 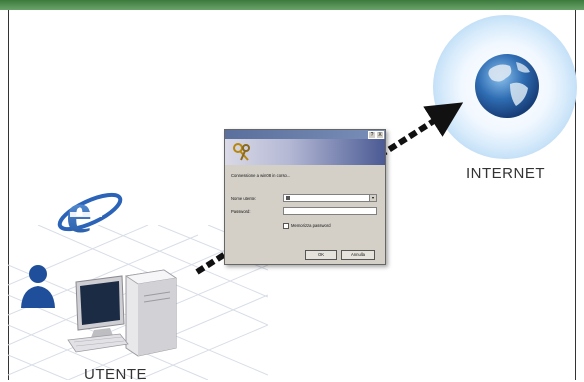 I want to click on keys-icon, so click(x=241, y=152).